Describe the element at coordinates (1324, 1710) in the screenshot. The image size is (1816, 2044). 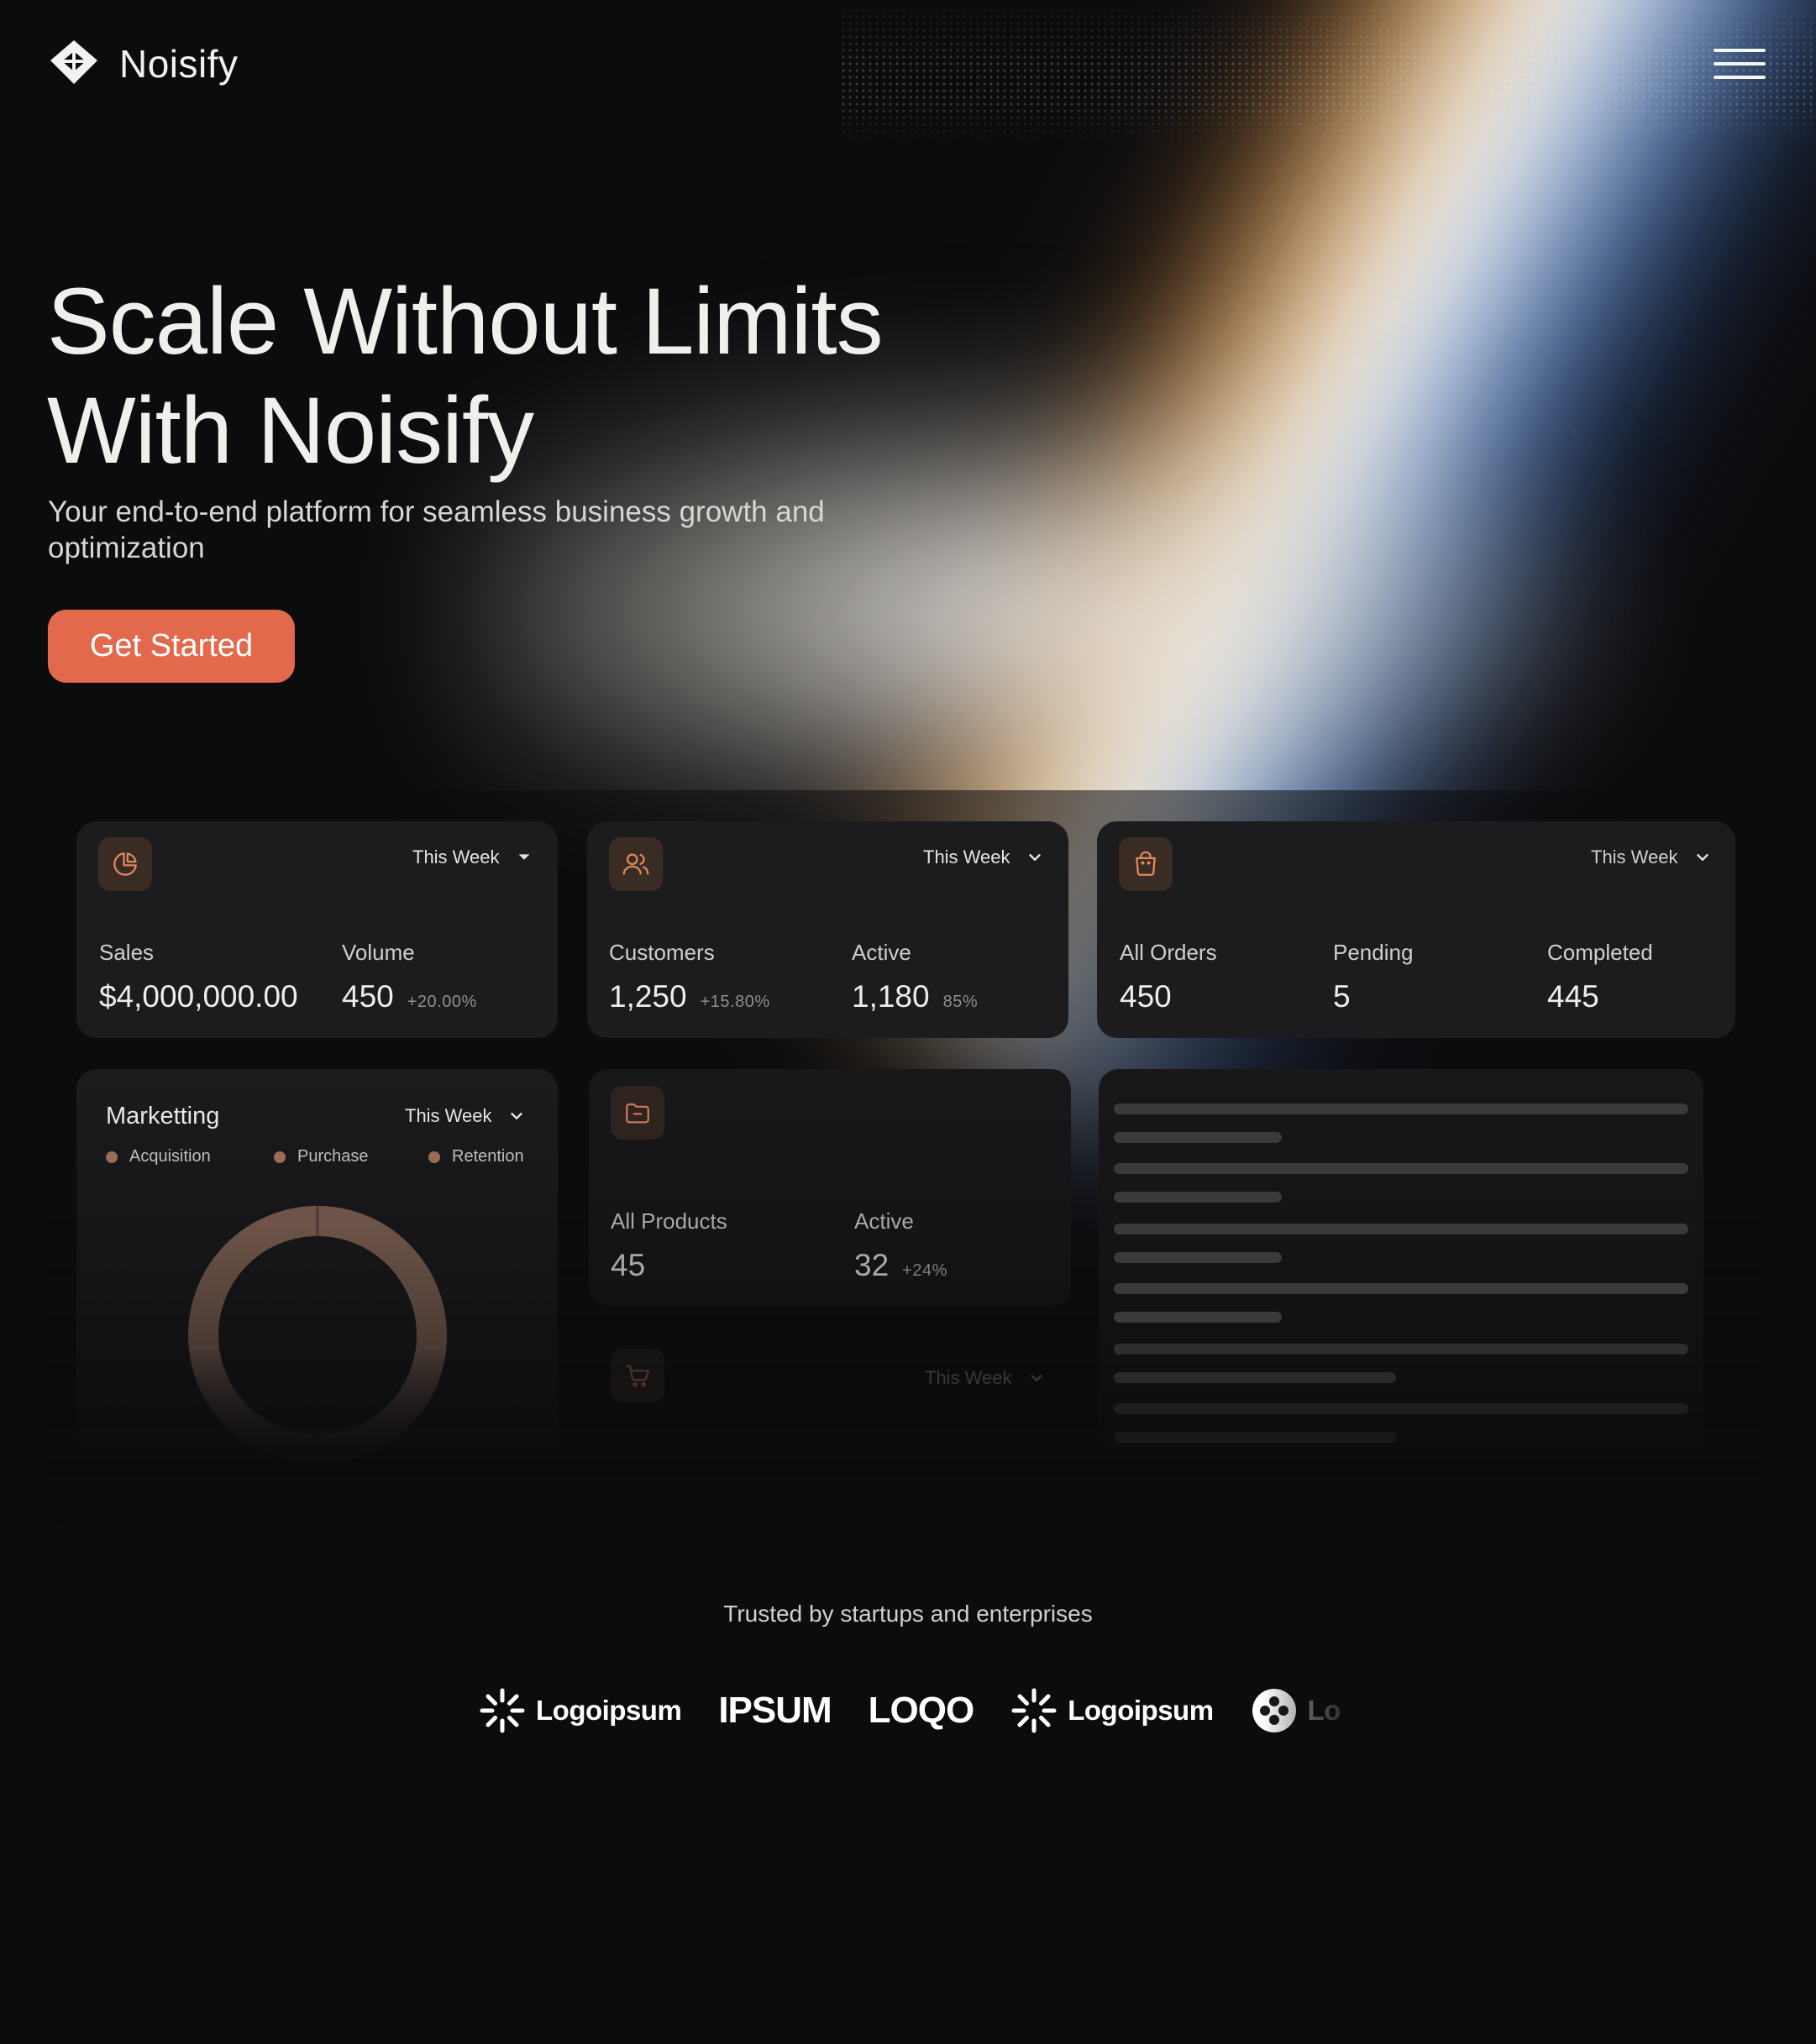
I see `partner-logo-text: Lo` at that location.